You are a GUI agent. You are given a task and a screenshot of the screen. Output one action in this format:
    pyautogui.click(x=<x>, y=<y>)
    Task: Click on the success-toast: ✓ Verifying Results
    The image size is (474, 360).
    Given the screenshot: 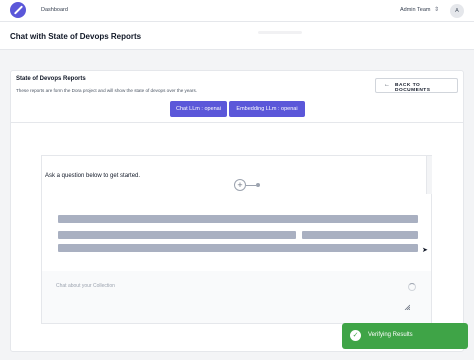 What is the action you would take?
    pyautogui.click(x=405, y=336)
    